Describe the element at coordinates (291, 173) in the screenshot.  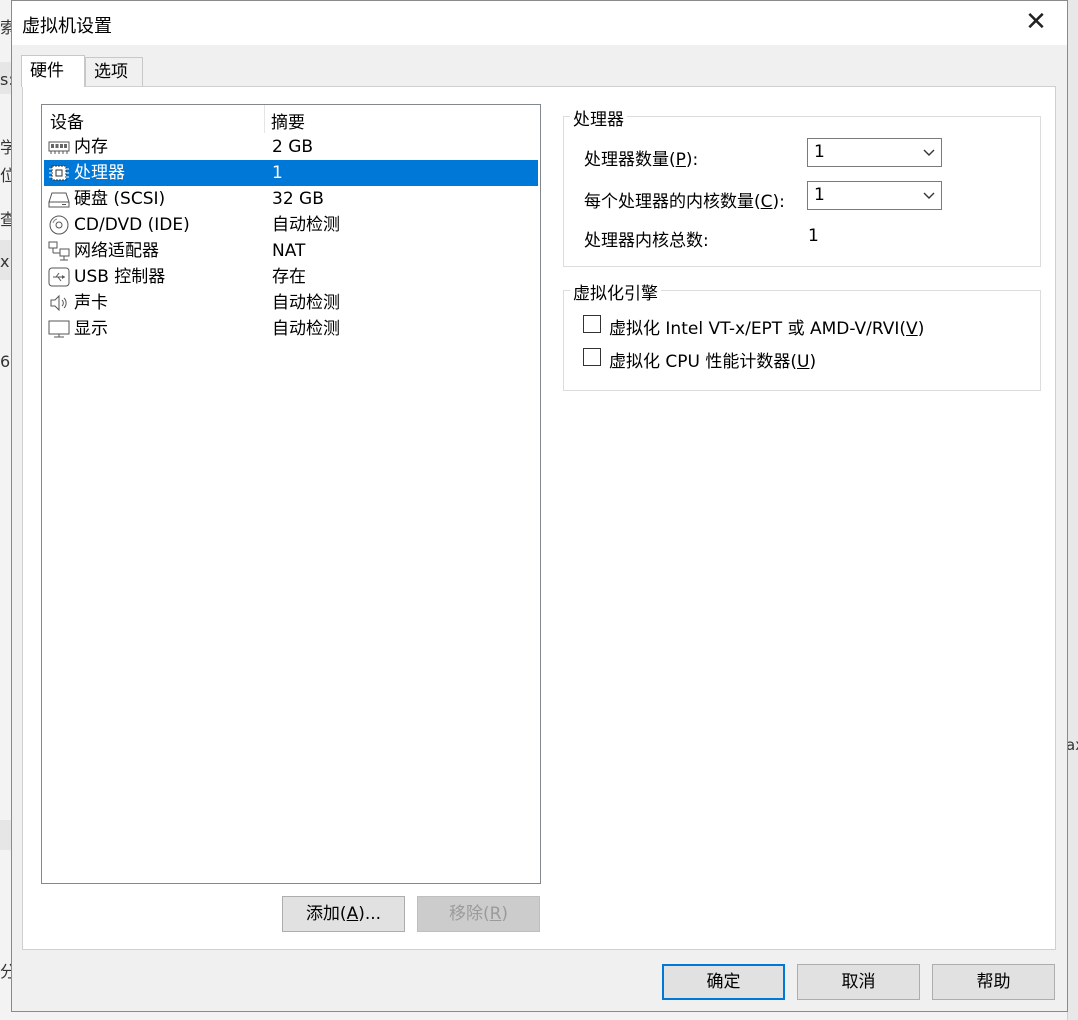
I see `device-row-processor: 处理器 1` at that location.